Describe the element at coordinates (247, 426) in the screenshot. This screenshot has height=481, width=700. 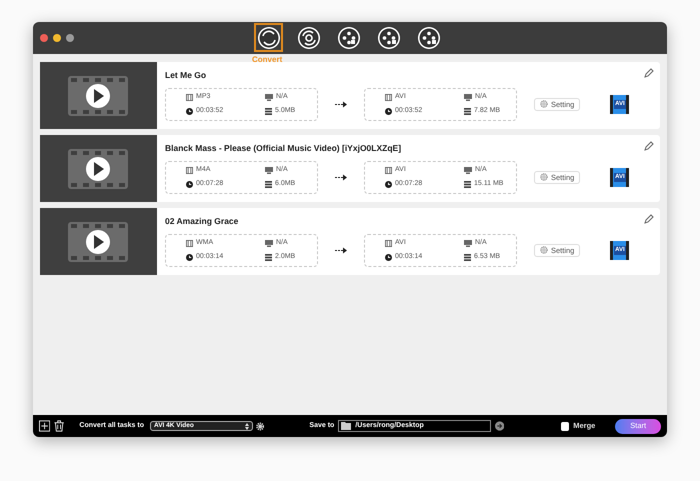
I see `stepper-icon` at that location.